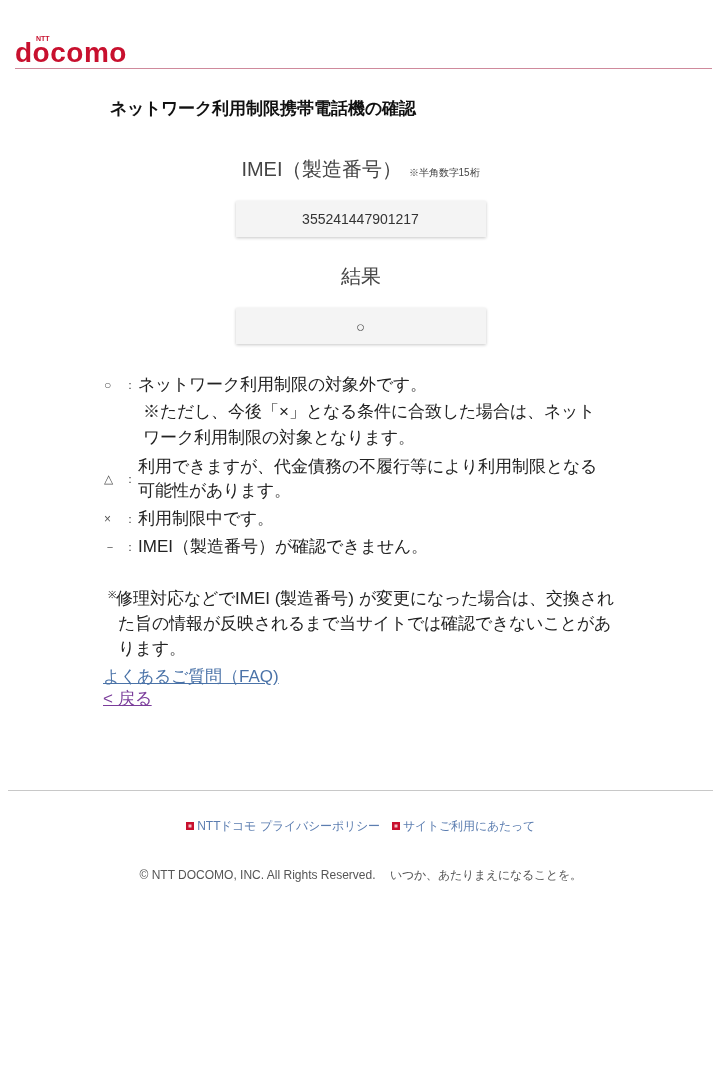 The width and height of the screenshot is (721, 1080). Describe the element at coordinates (468, 826) in the screenshot. I see `footer-link: サイトご利用にあたって` at that location.